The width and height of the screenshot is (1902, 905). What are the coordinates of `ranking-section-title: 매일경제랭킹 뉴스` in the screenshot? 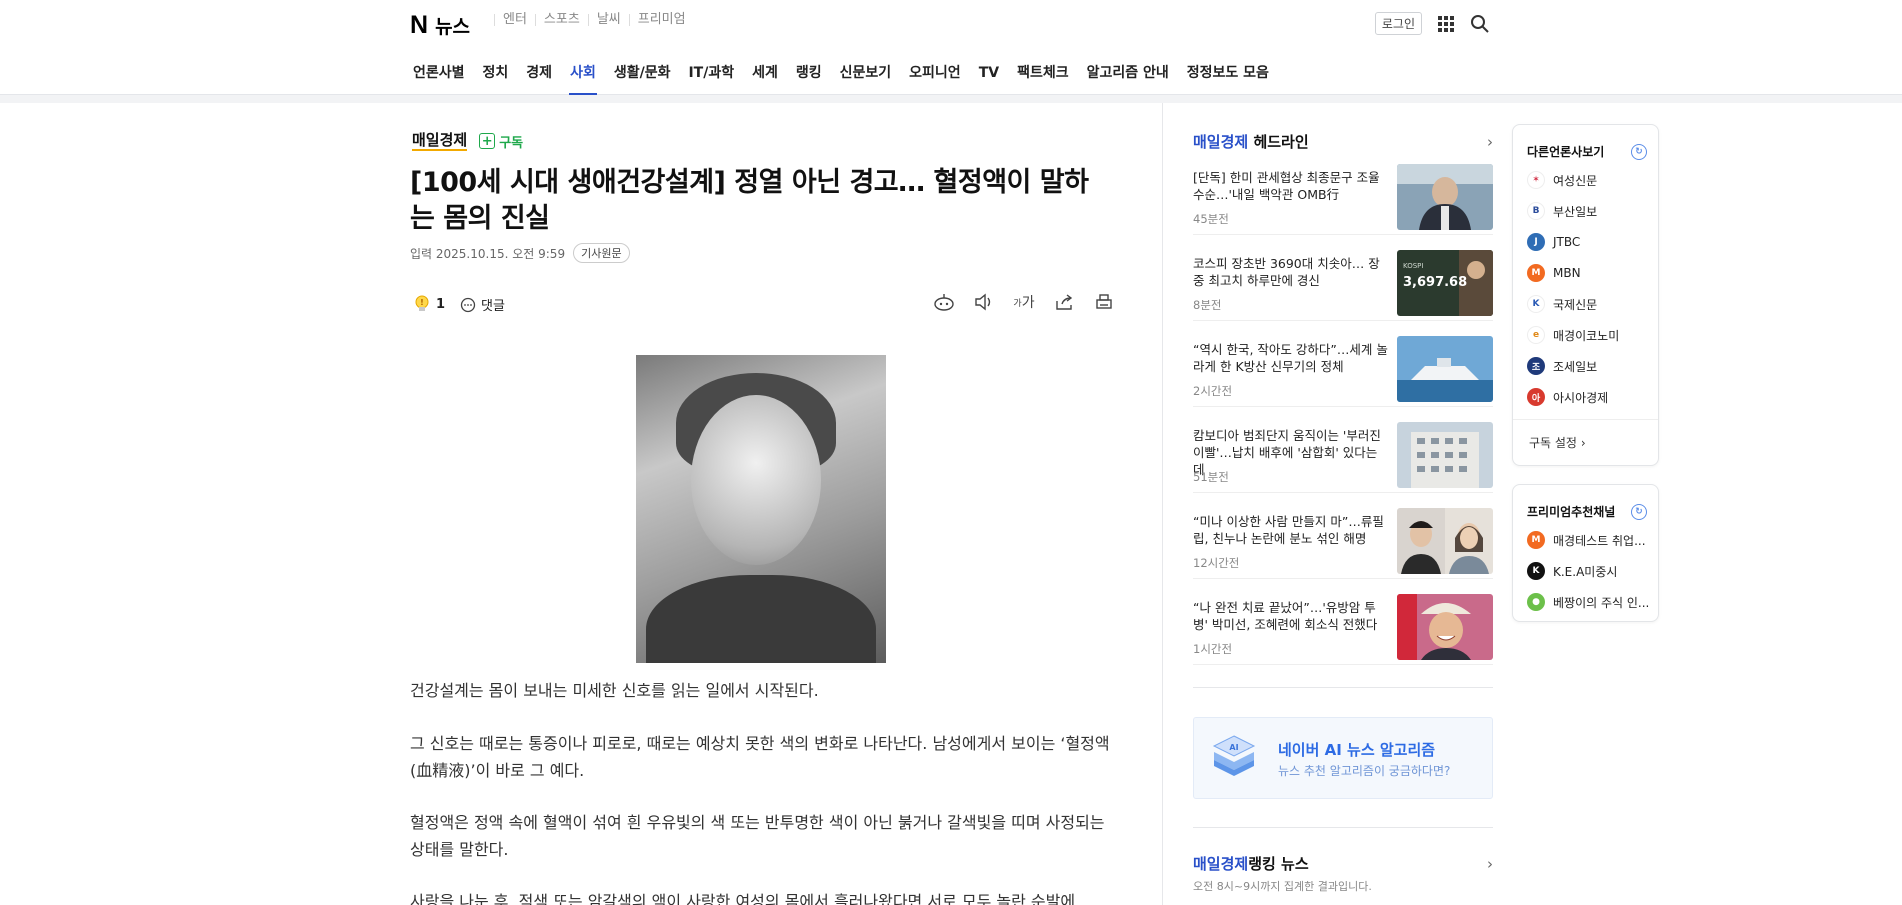 It's located at (1251, 864).